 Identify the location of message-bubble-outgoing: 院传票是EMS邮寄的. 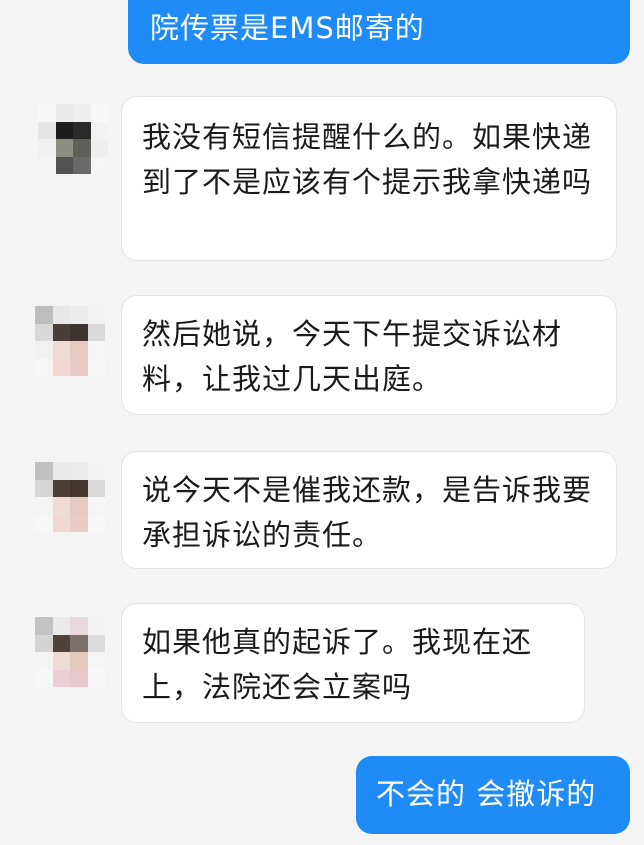
(379, 32).